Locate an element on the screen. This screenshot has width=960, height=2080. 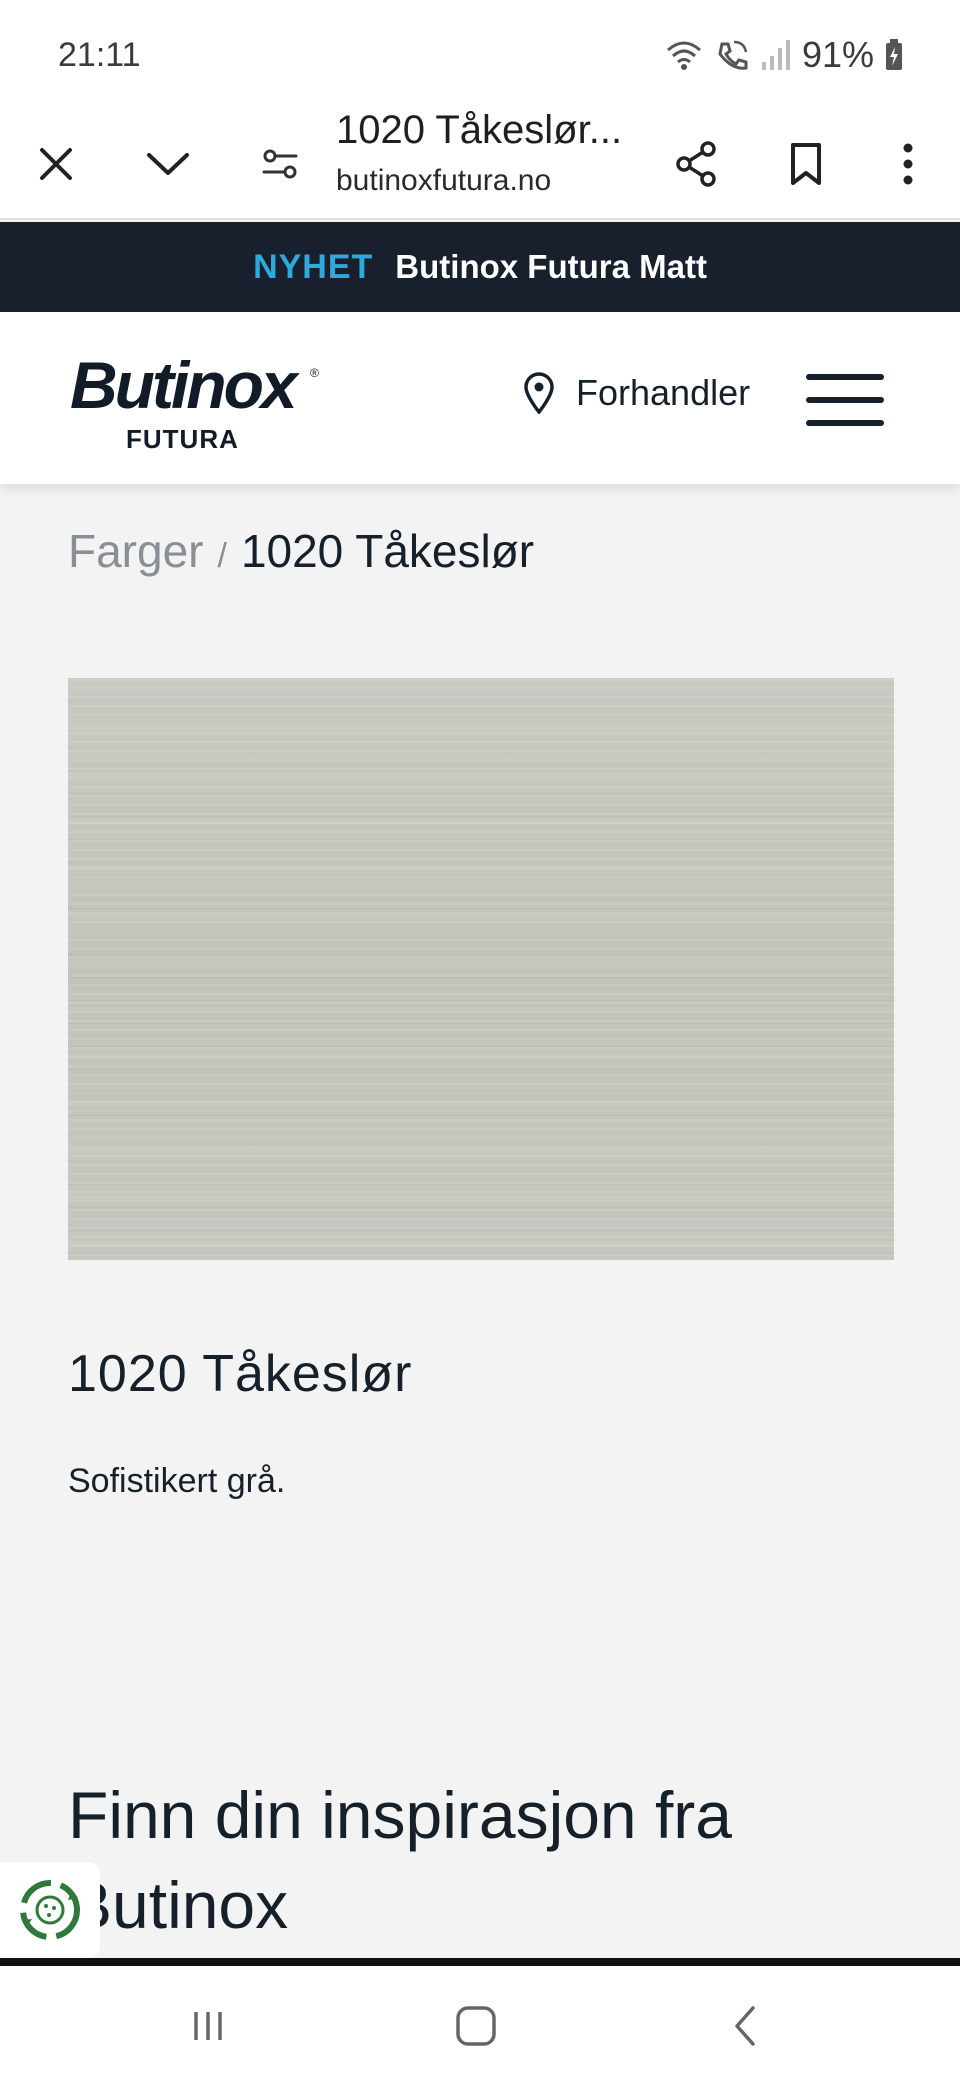
minimize-button is located at coordinates (168, 164).